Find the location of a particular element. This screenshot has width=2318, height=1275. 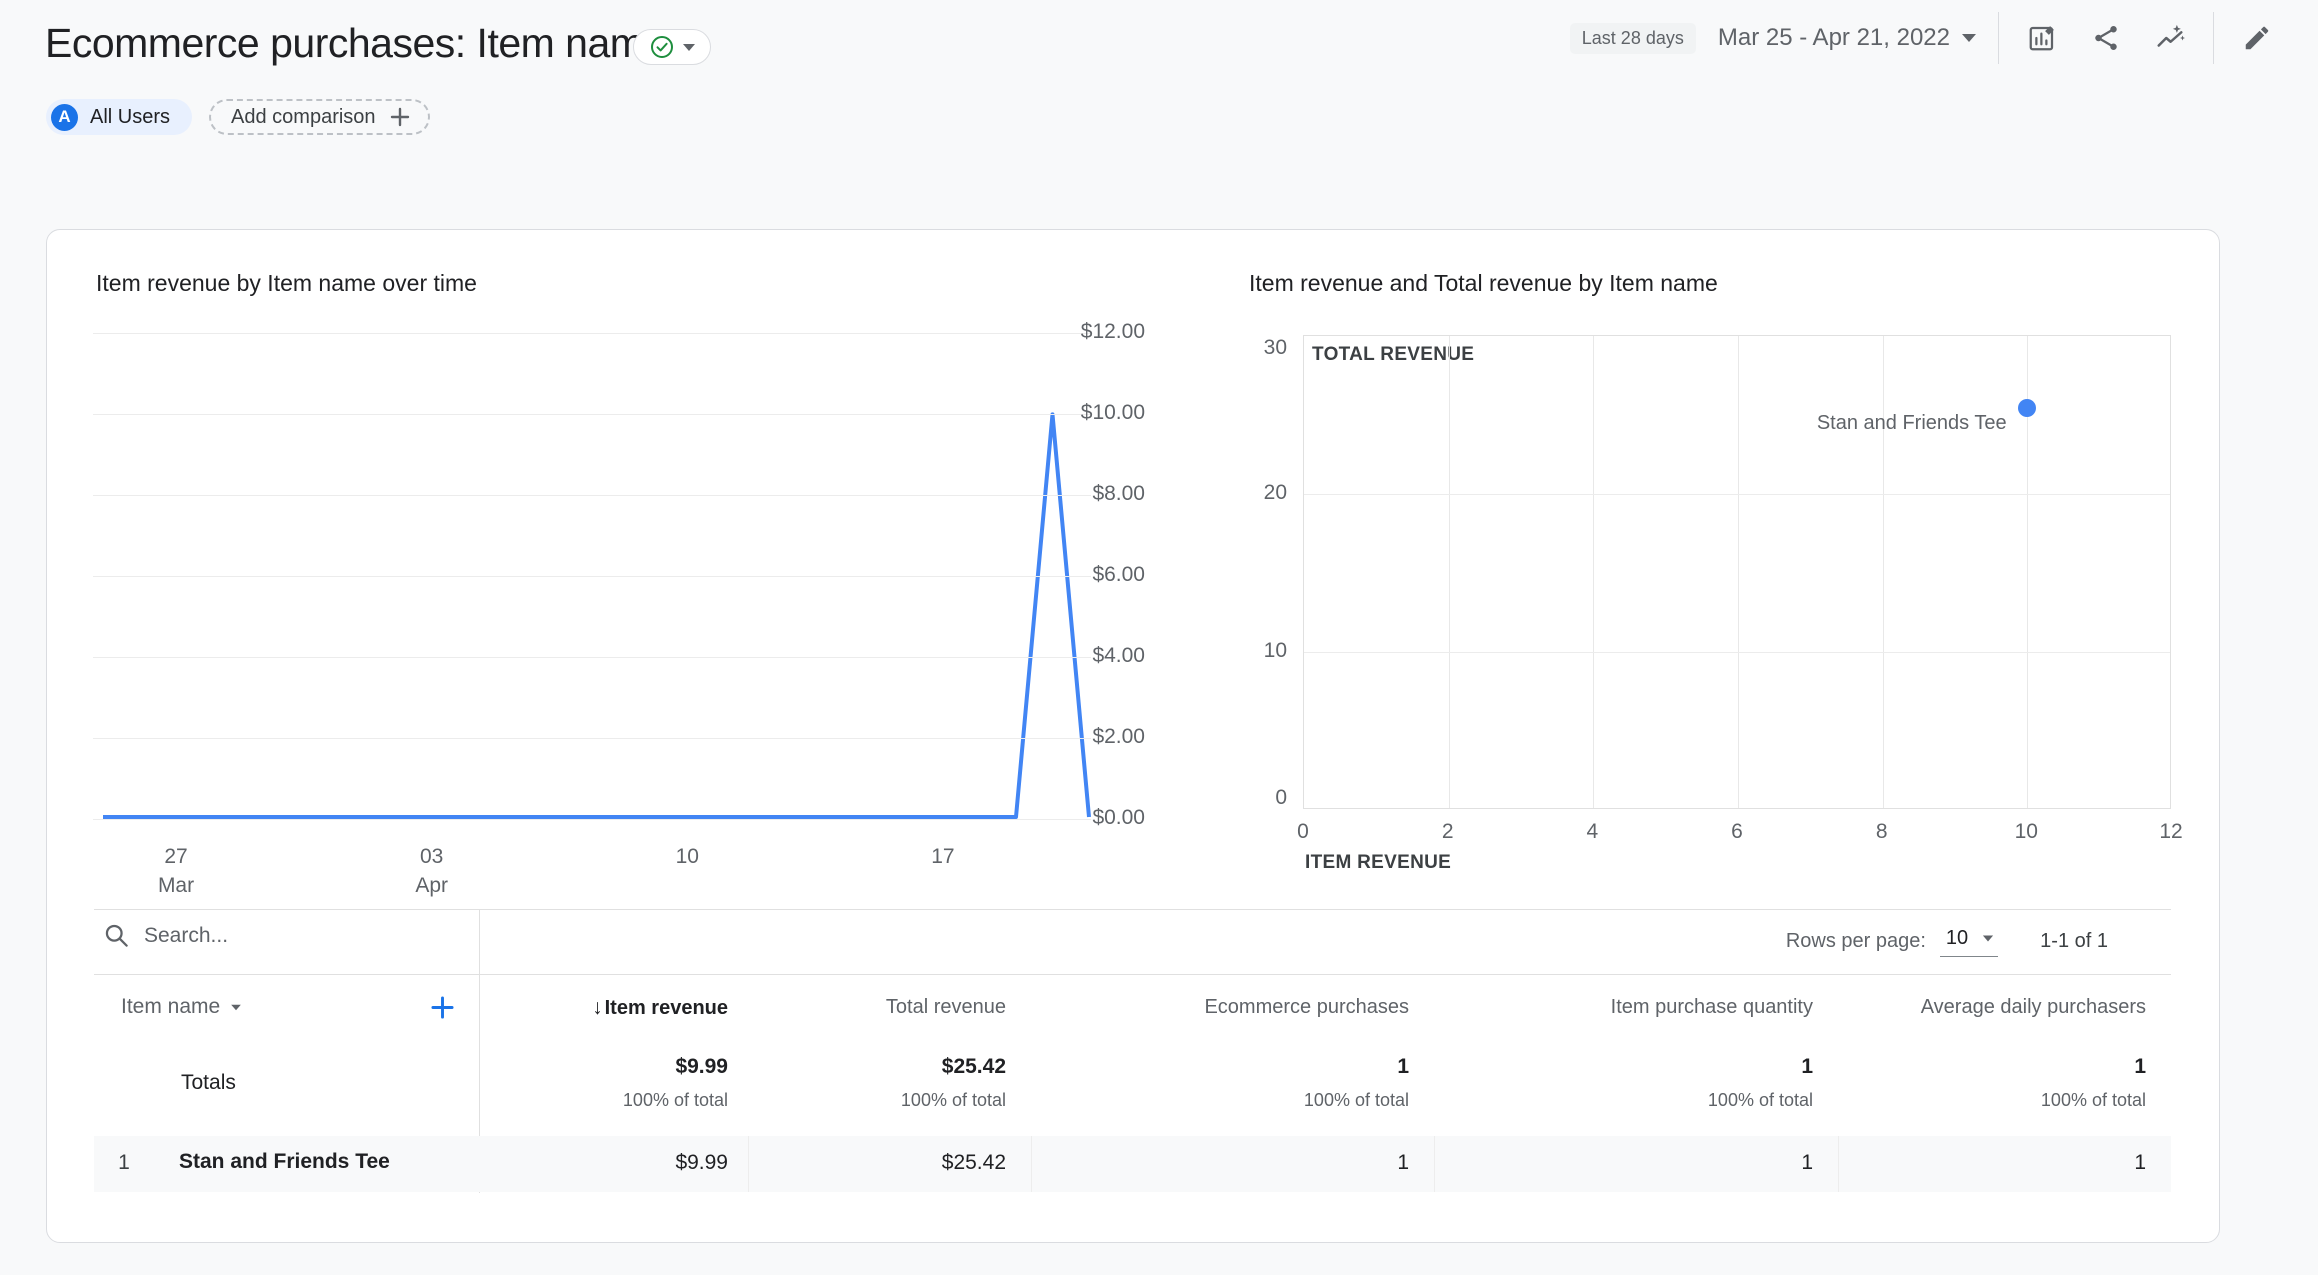

rows-per-page-label: Rows per page: is located at coordinates (1855, 940).